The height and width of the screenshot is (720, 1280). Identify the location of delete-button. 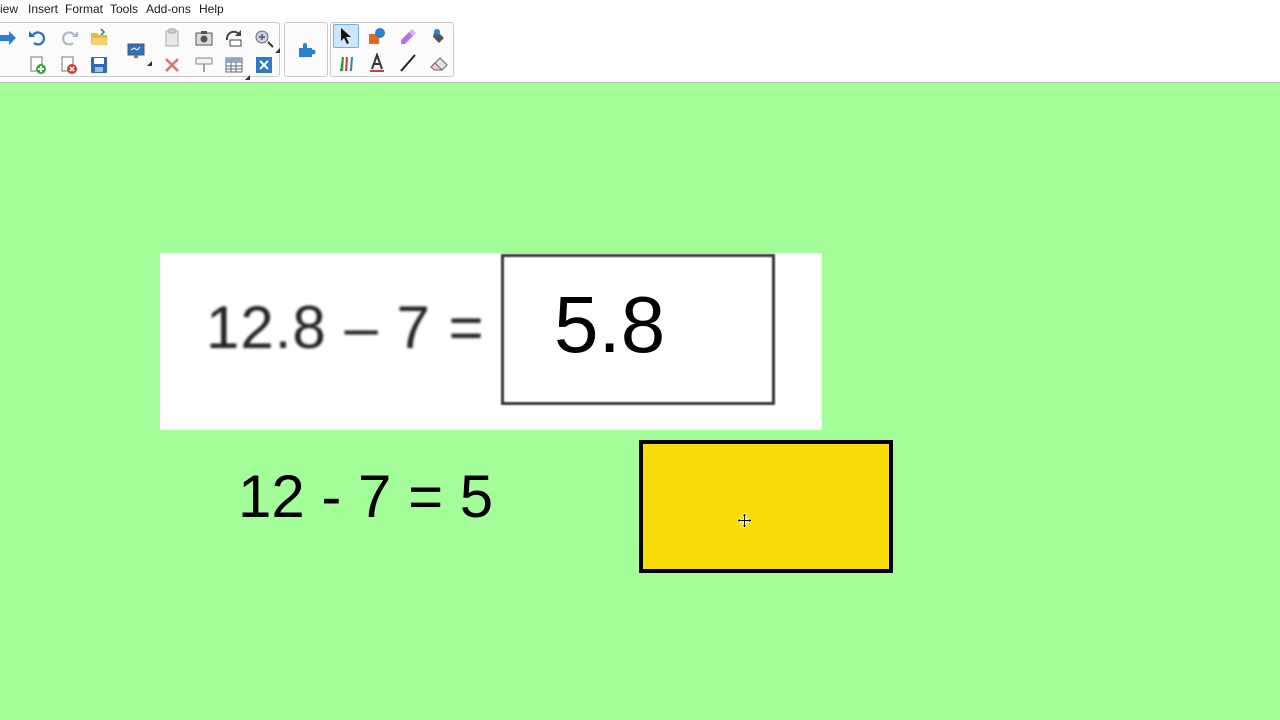
(172, 65).